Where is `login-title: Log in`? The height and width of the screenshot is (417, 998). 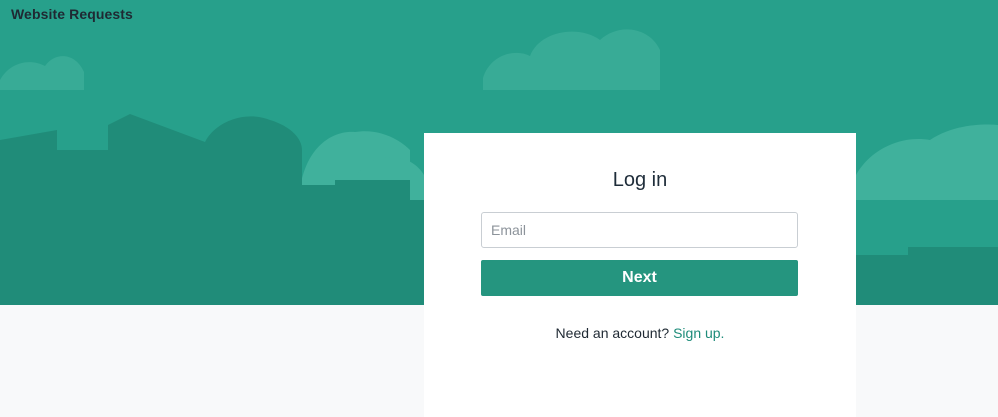
login-title: Log in is located at coordinates (640, 180).